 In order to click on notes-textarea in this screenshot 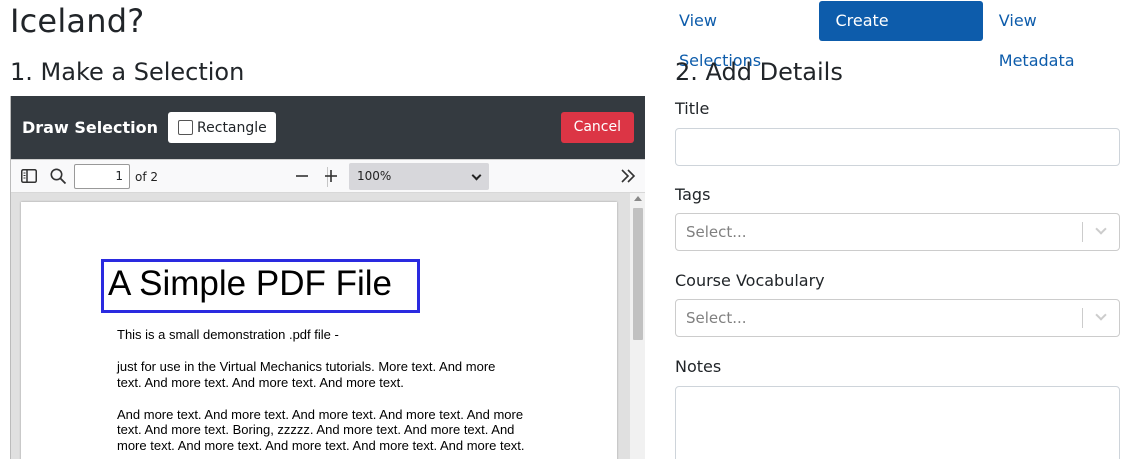, I will do `click(897, 422)`.